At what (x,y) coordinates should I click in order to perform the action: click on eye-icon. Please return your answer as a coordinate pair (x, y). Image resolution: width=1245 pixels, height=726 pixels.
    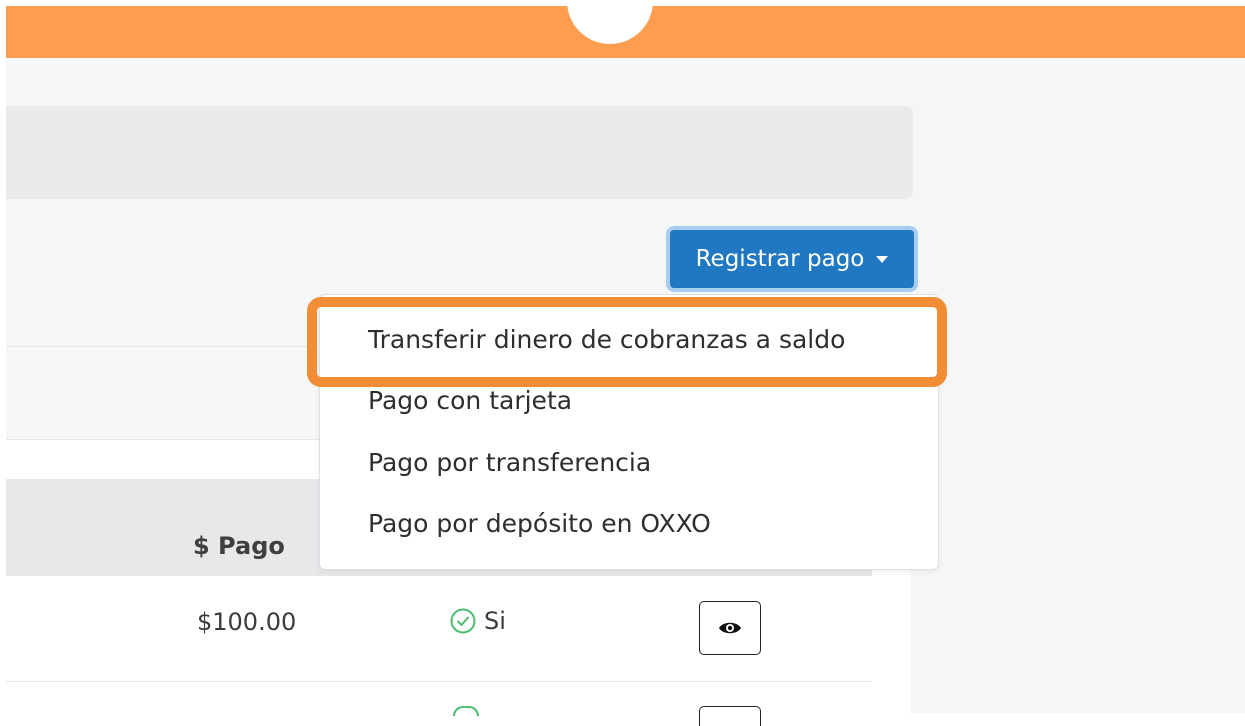
    Looking at the image, I should click on (730, 628).